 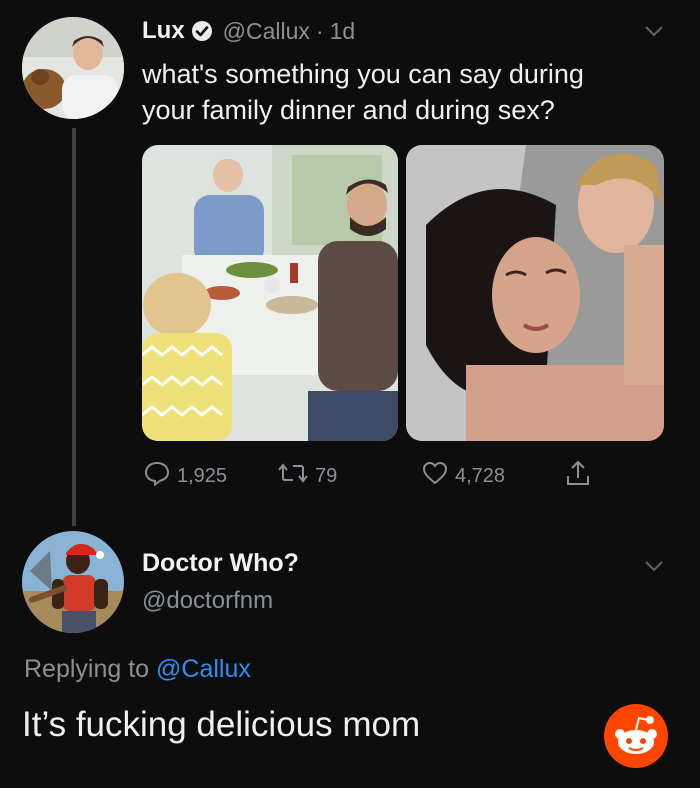 What do you see at coordinates (326, 475) in the screenshot?
I see `retweet-count: 79` at bounding box center [326, 475].